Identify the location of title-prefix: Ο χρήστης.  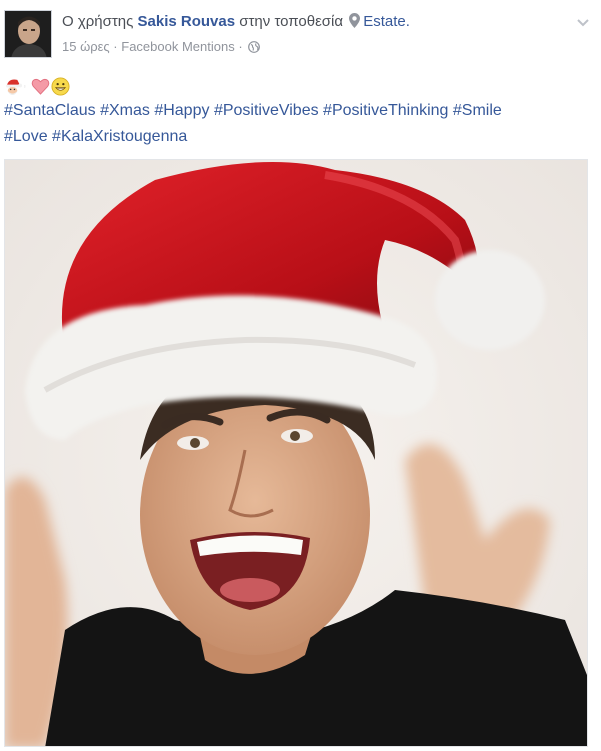
(98, 21).